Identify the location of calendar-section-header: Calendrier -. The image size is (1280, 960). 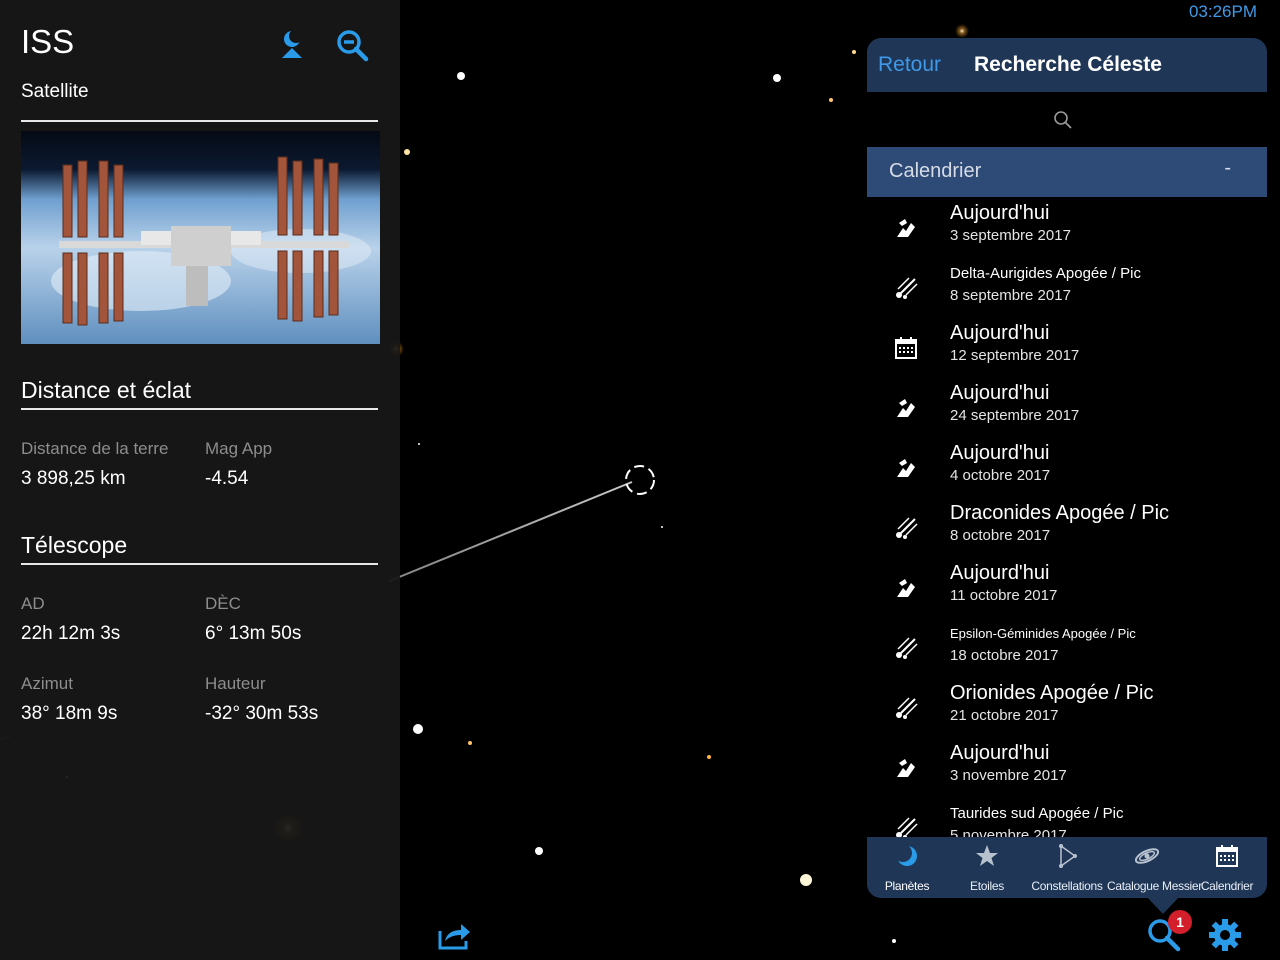
(1067, 172).